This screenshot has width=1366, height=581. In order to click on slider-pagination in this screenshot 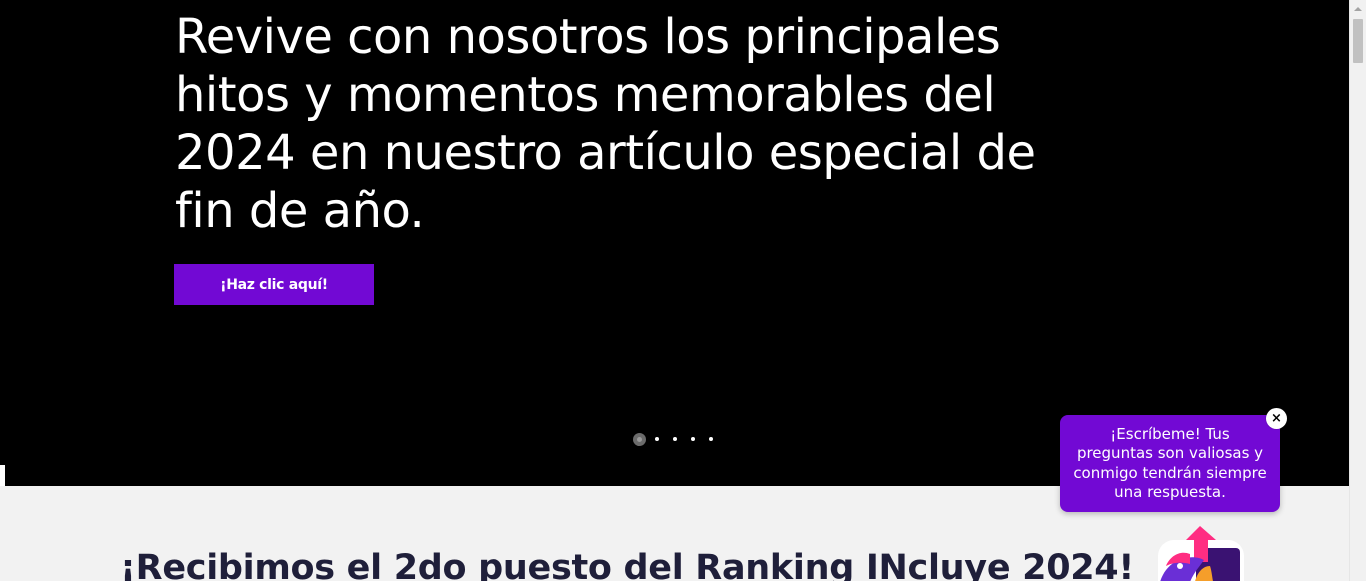, I will do `click(680, 439)`.